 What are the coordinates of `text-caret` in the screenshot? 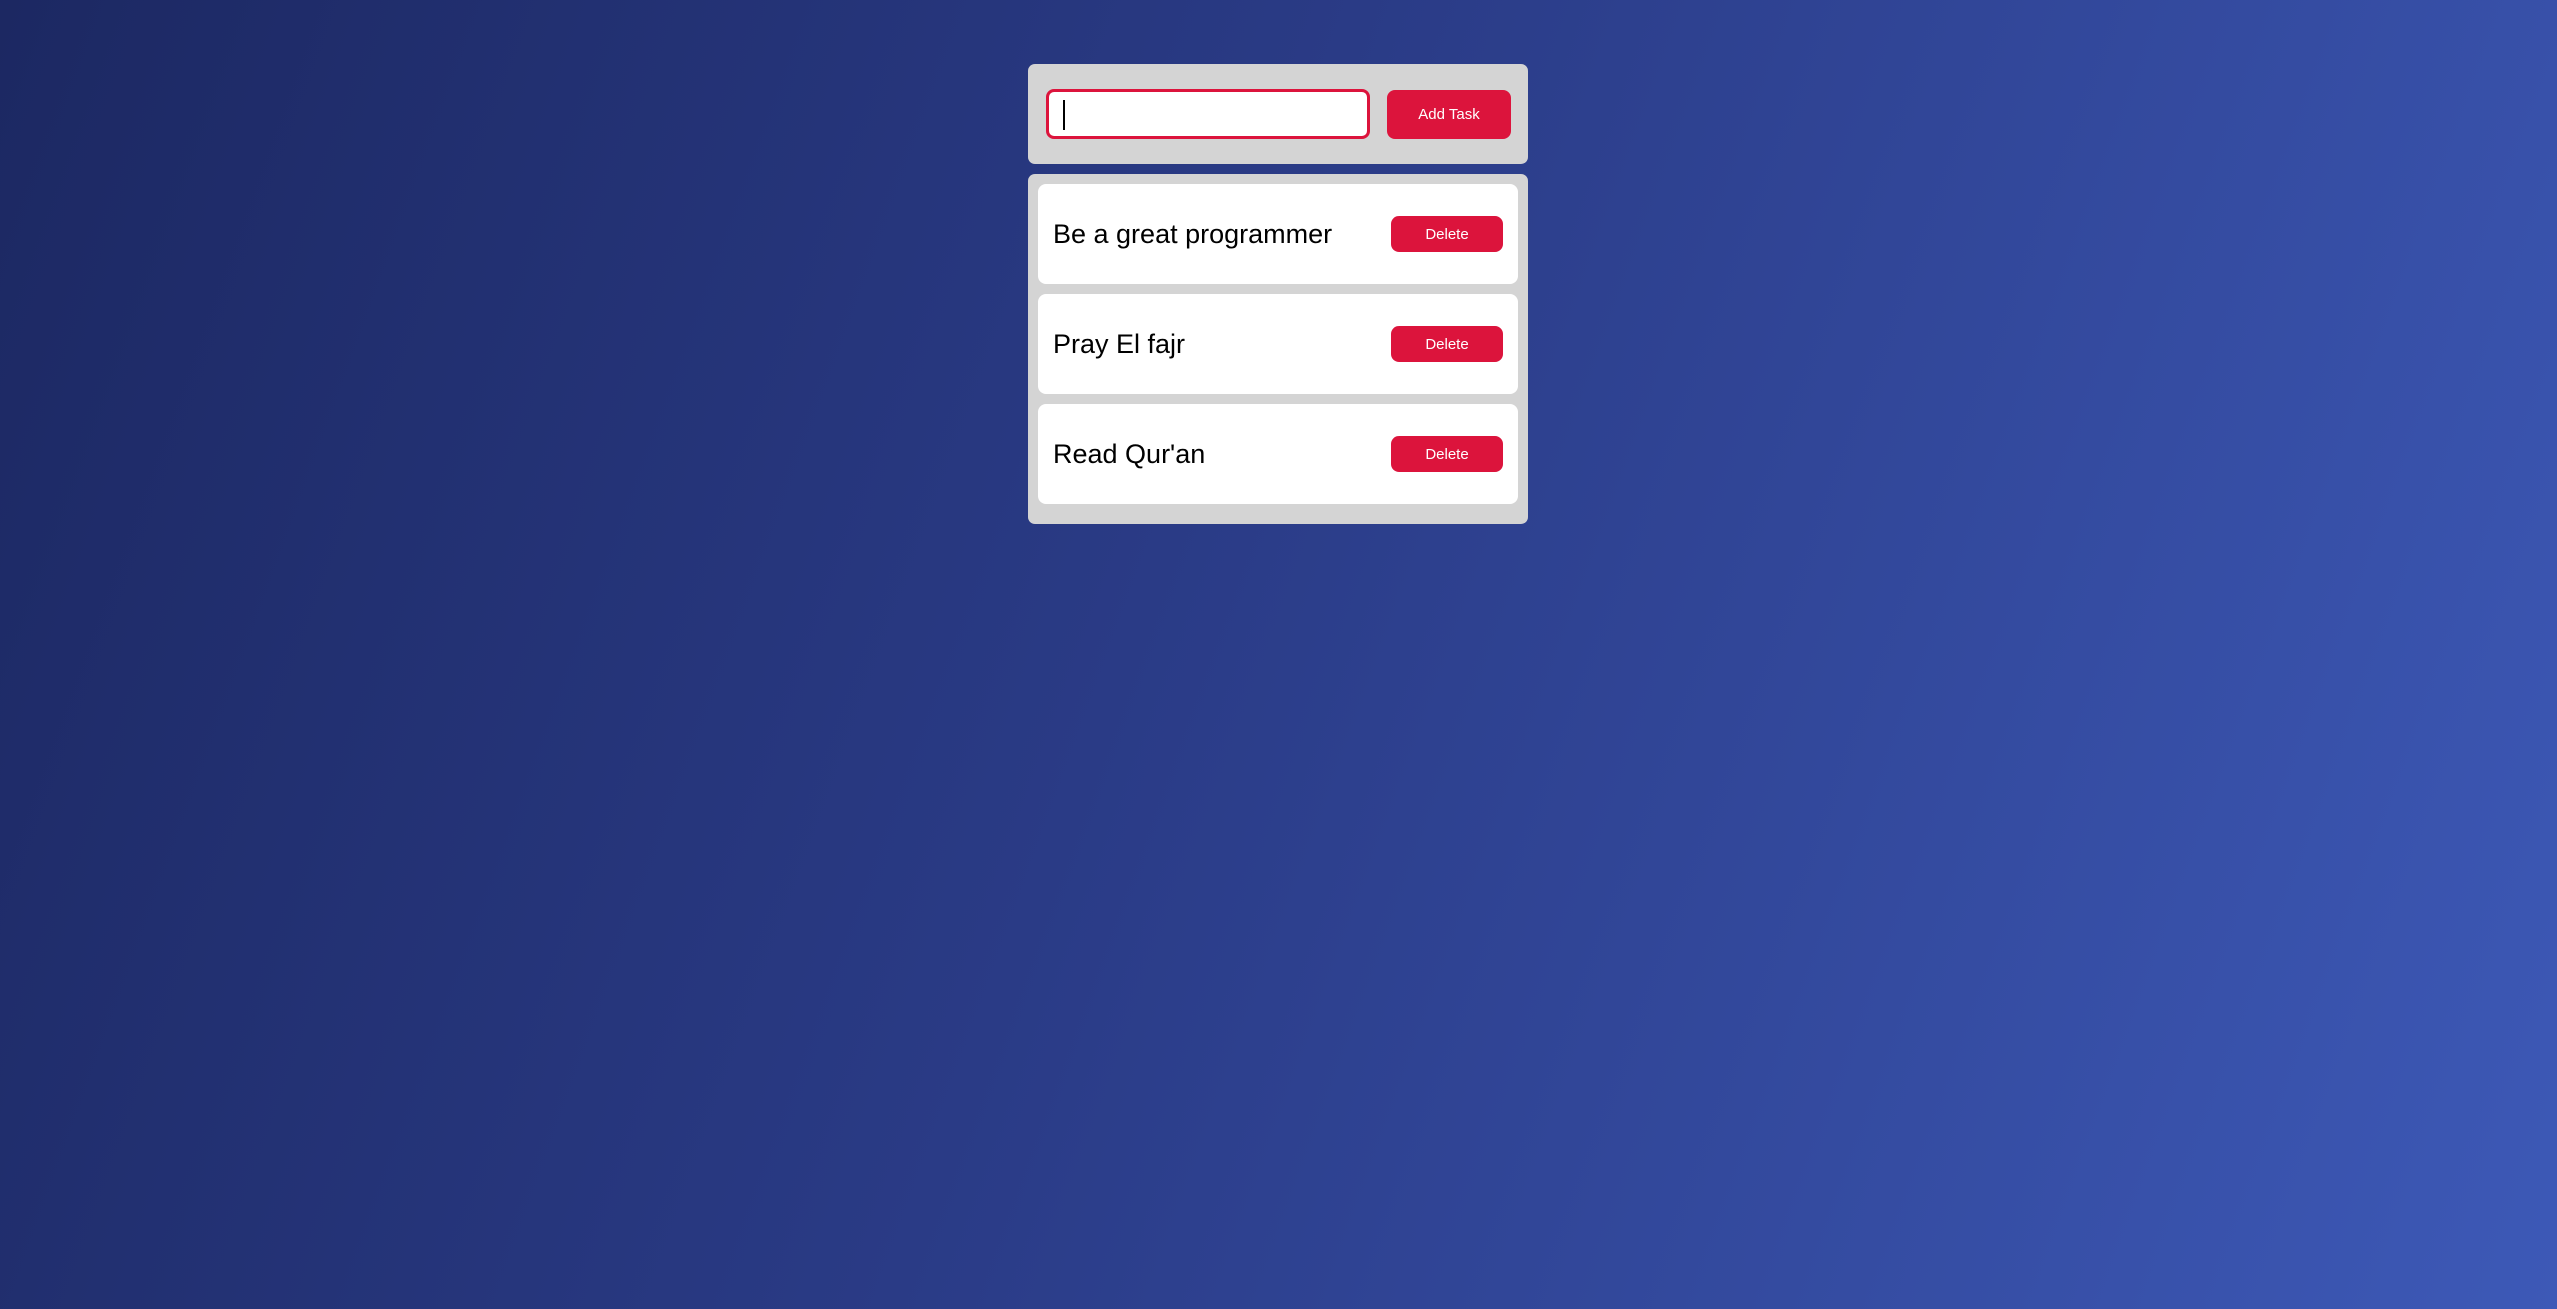 It's located at (1064, 115).